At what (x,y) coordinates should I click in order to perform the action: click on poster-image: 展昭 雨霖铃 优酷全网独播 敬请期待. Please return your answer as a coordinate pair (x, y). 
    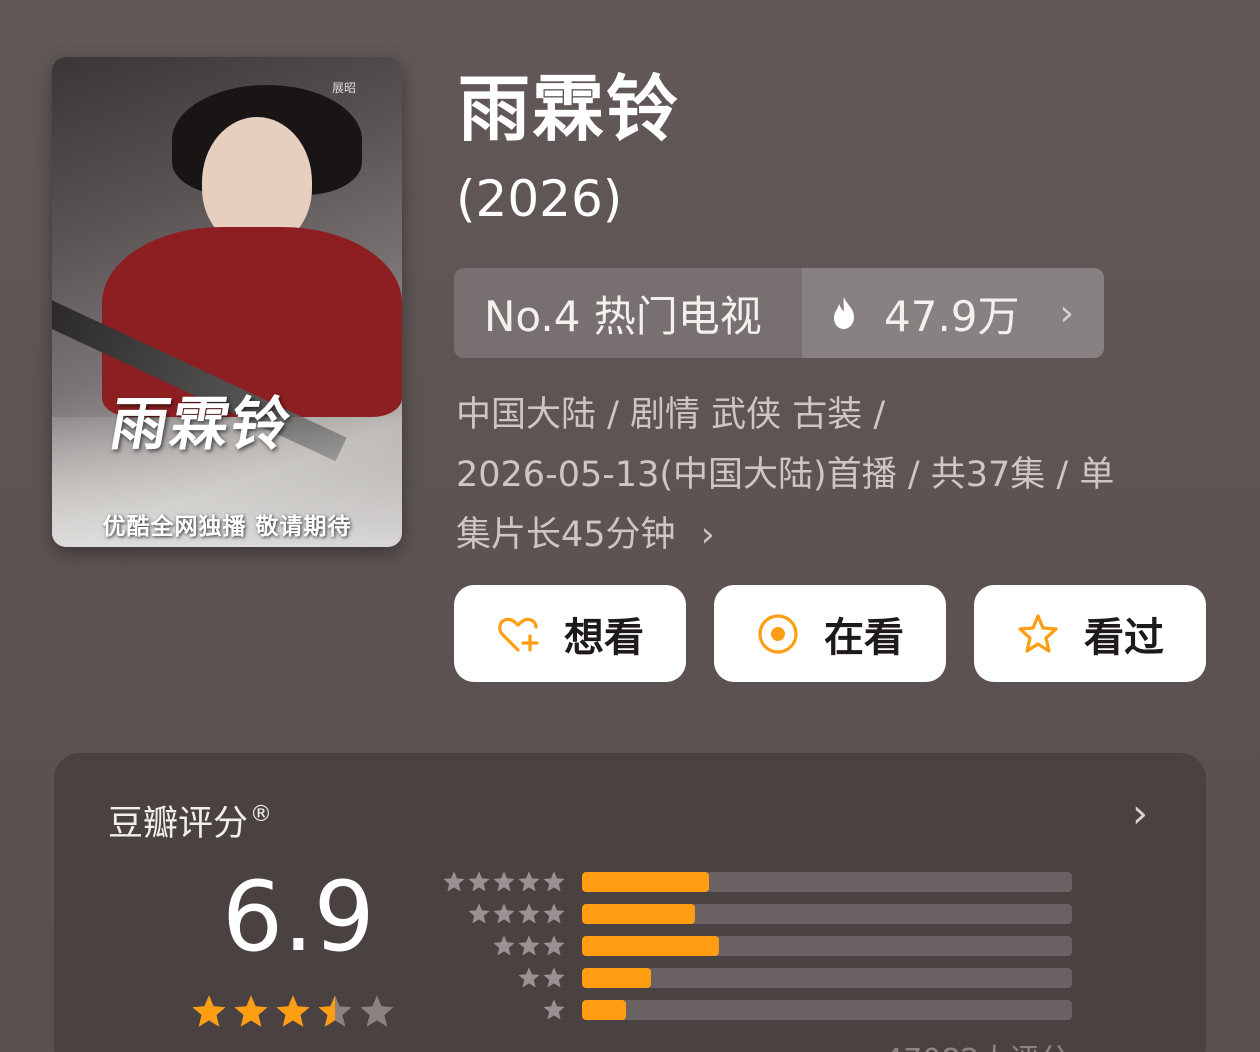
    Looking at the image, I should click on (227, 302).